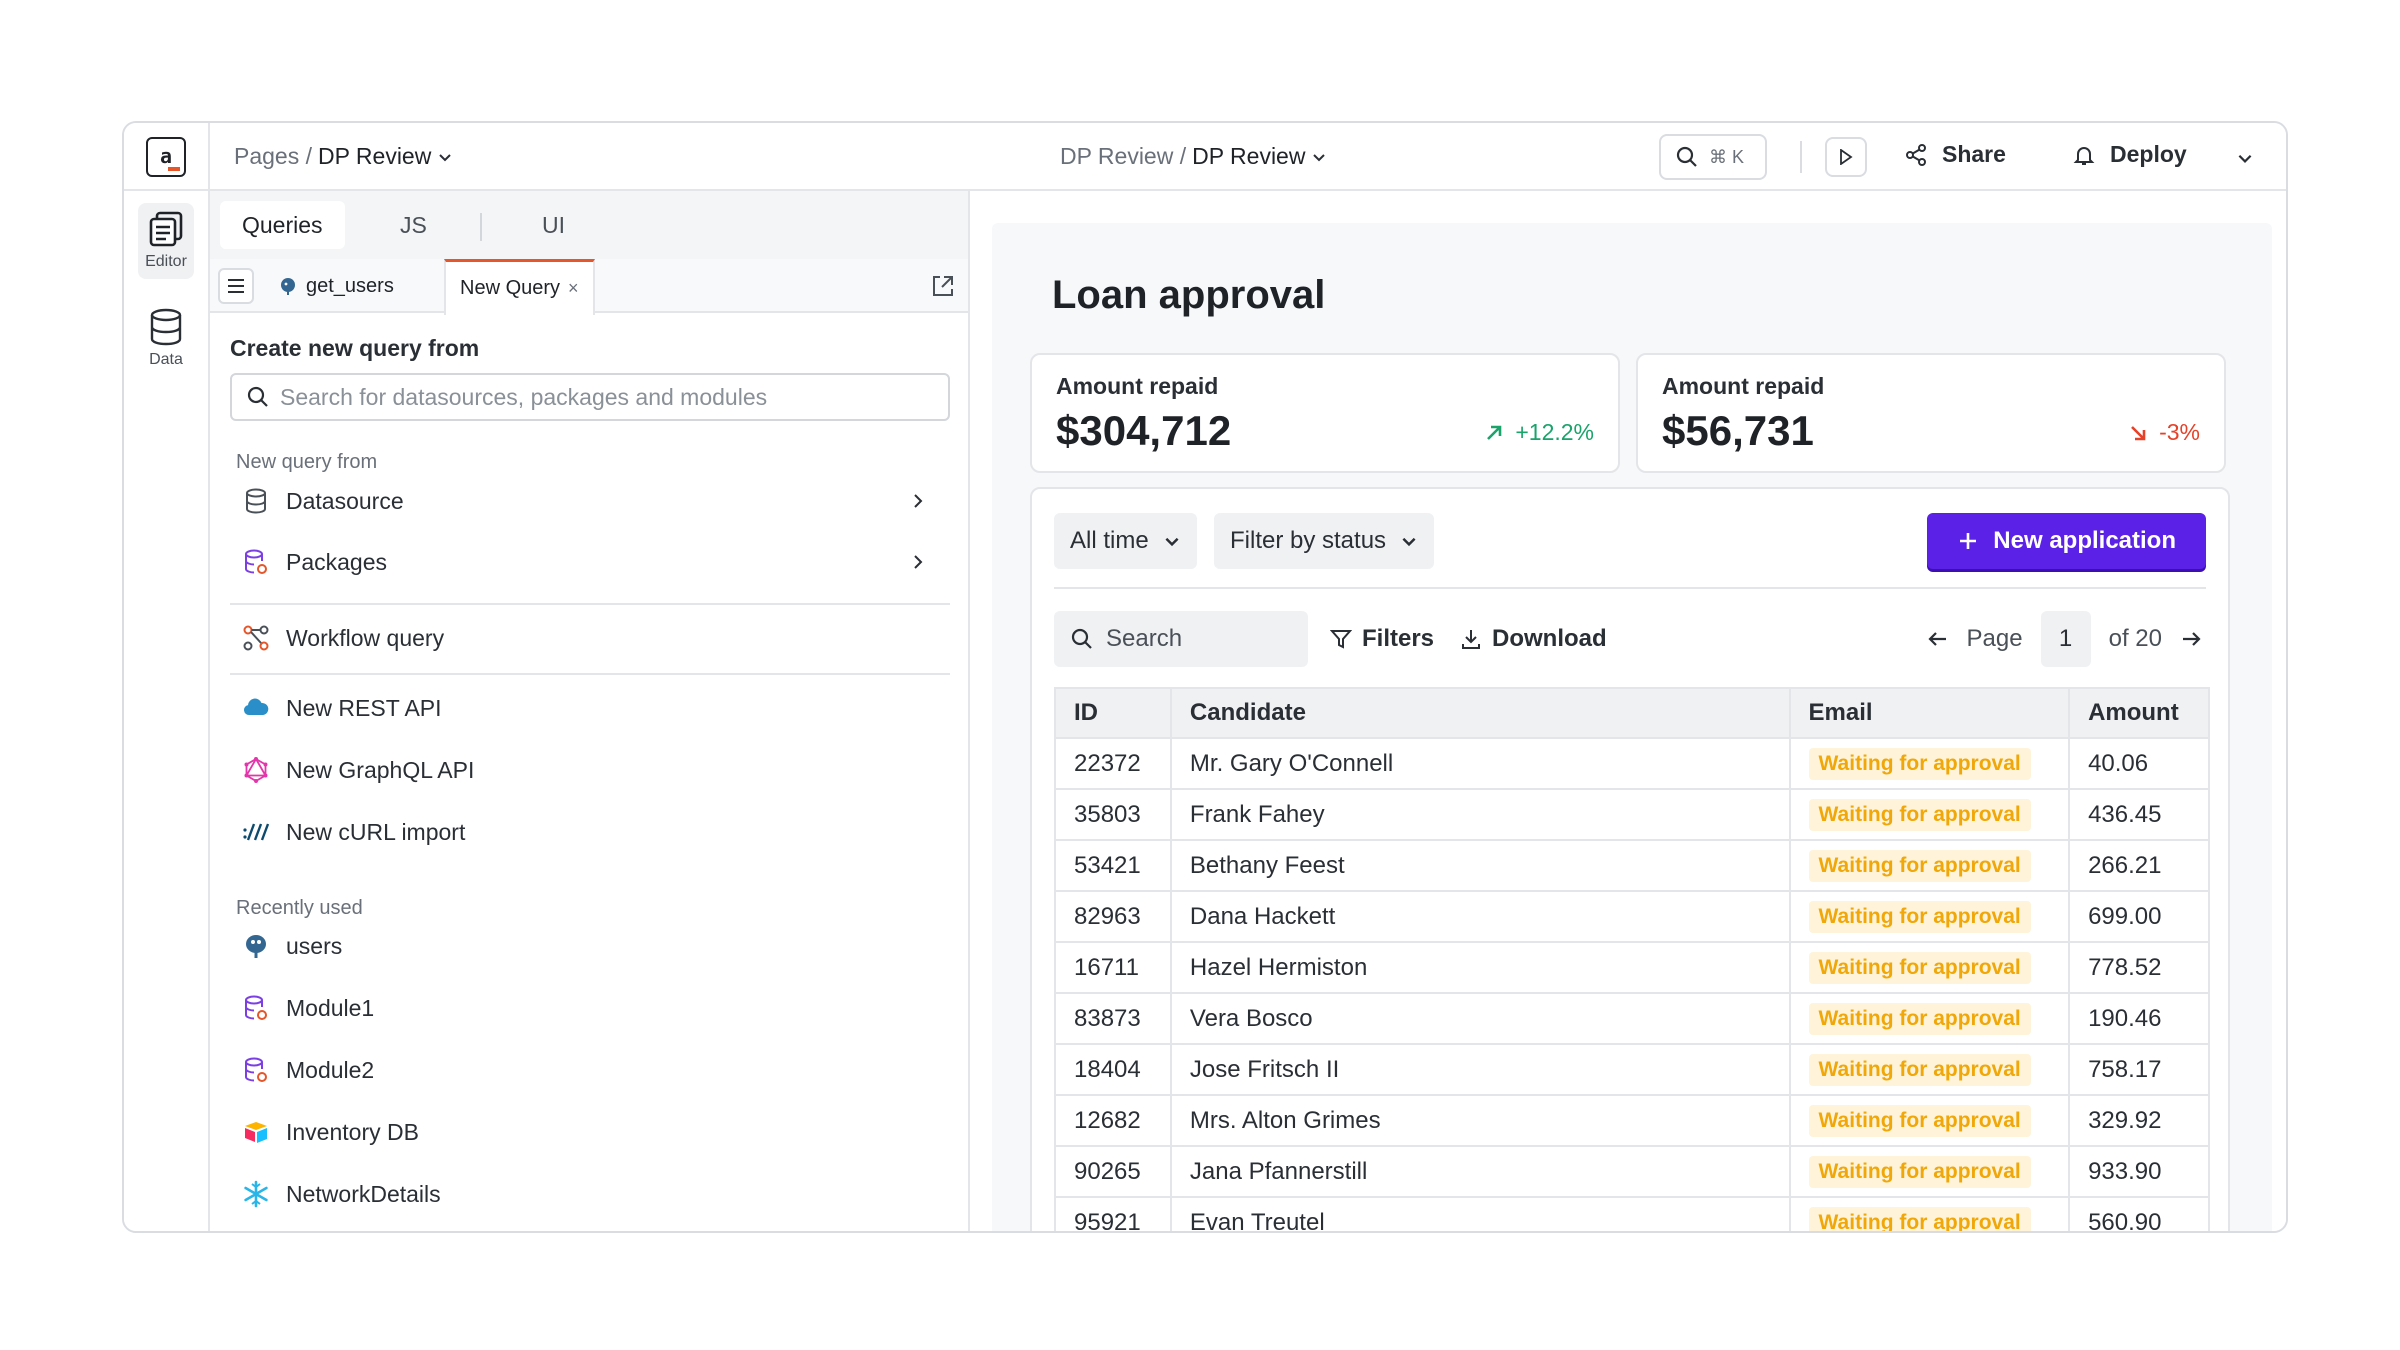 Image resolution: width=2400 pixels, height=1350 pixels. I want to click on cell-candidate: Frank Fahey, so click(1480, 814).